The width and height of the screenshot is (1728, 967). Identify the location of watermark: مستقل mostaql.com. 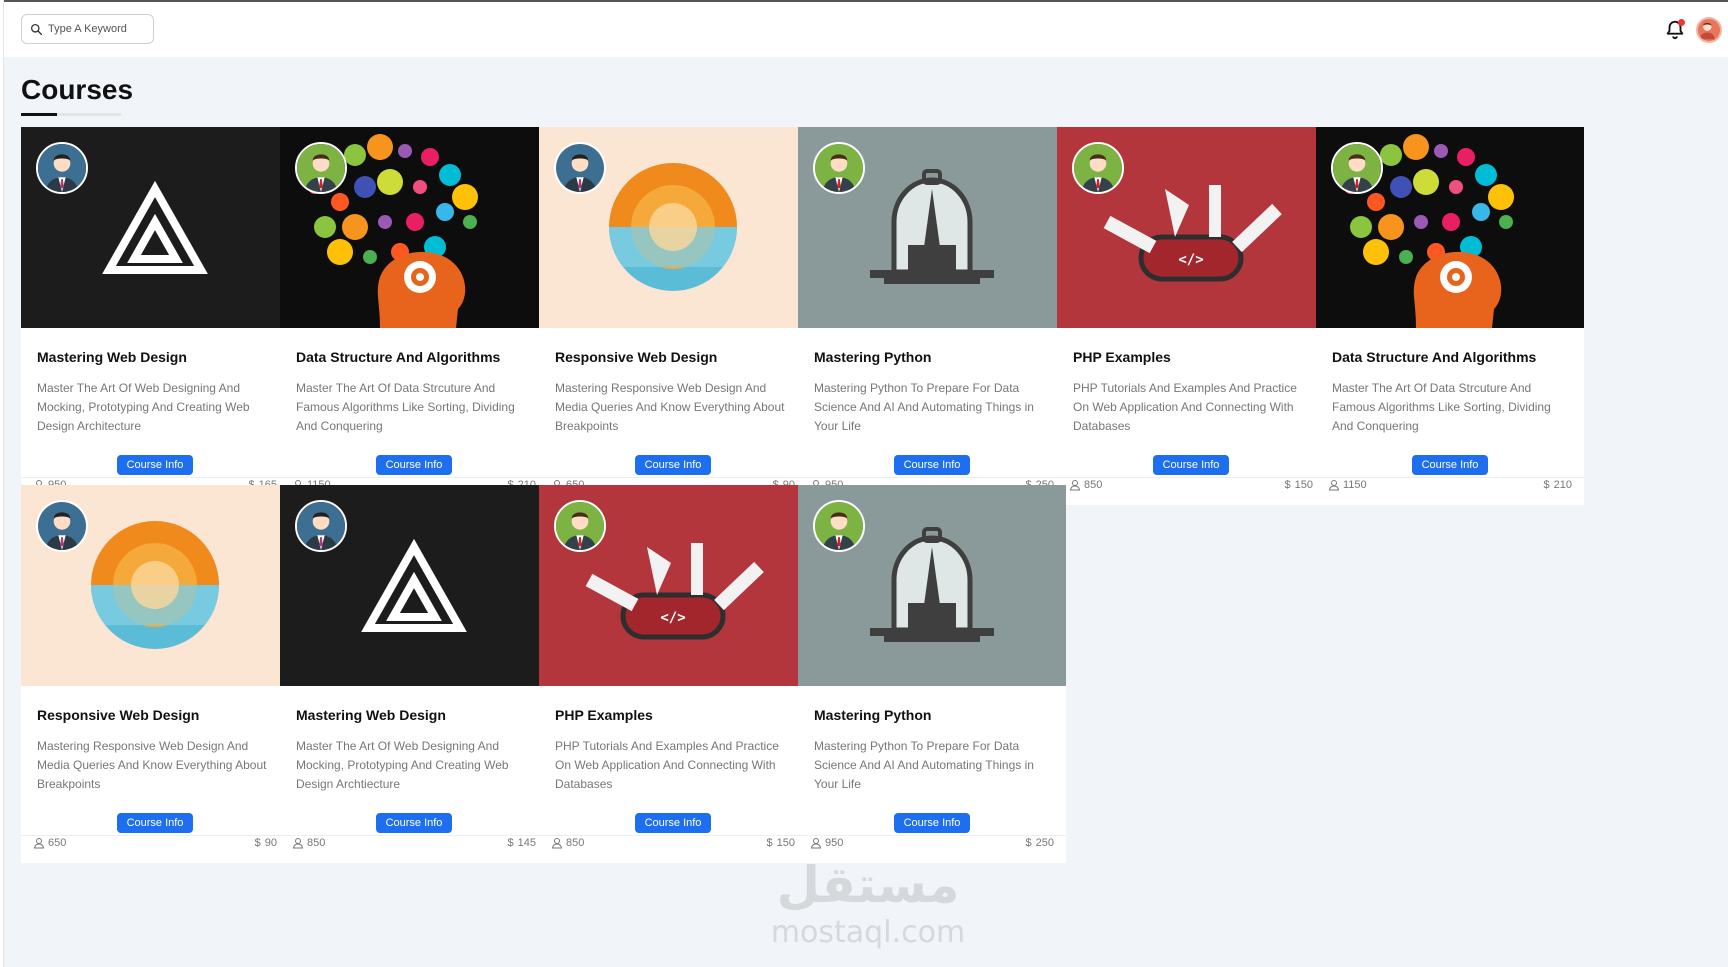
(868, 903).